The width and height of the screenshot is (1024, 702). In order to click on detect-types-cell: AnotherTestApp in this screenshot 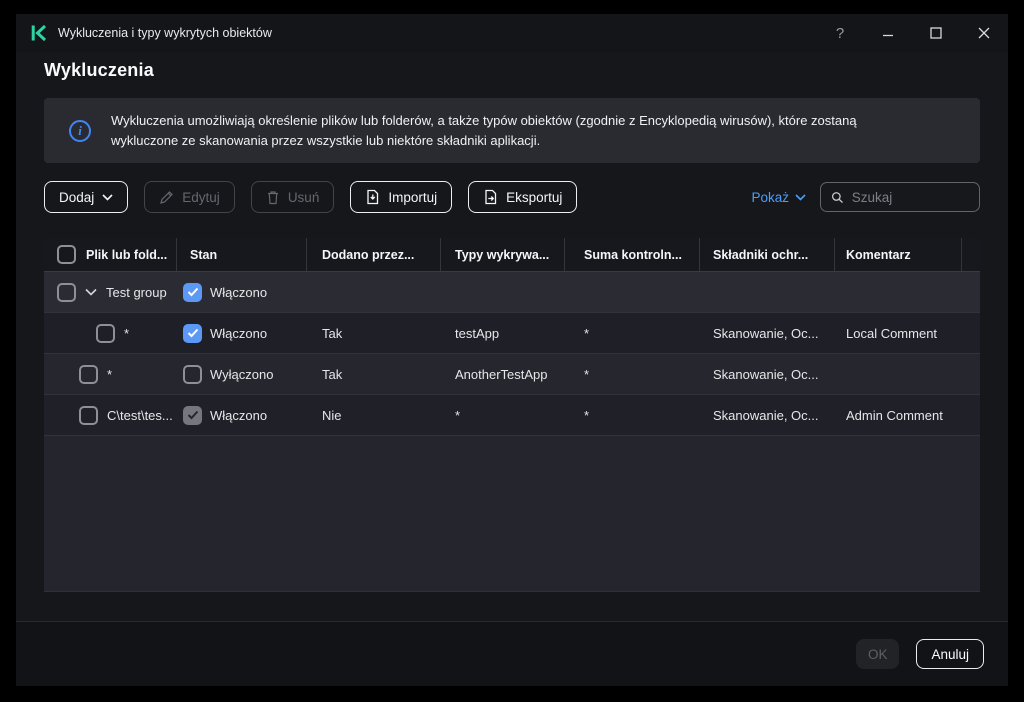, I will do `click(501, 374)`.